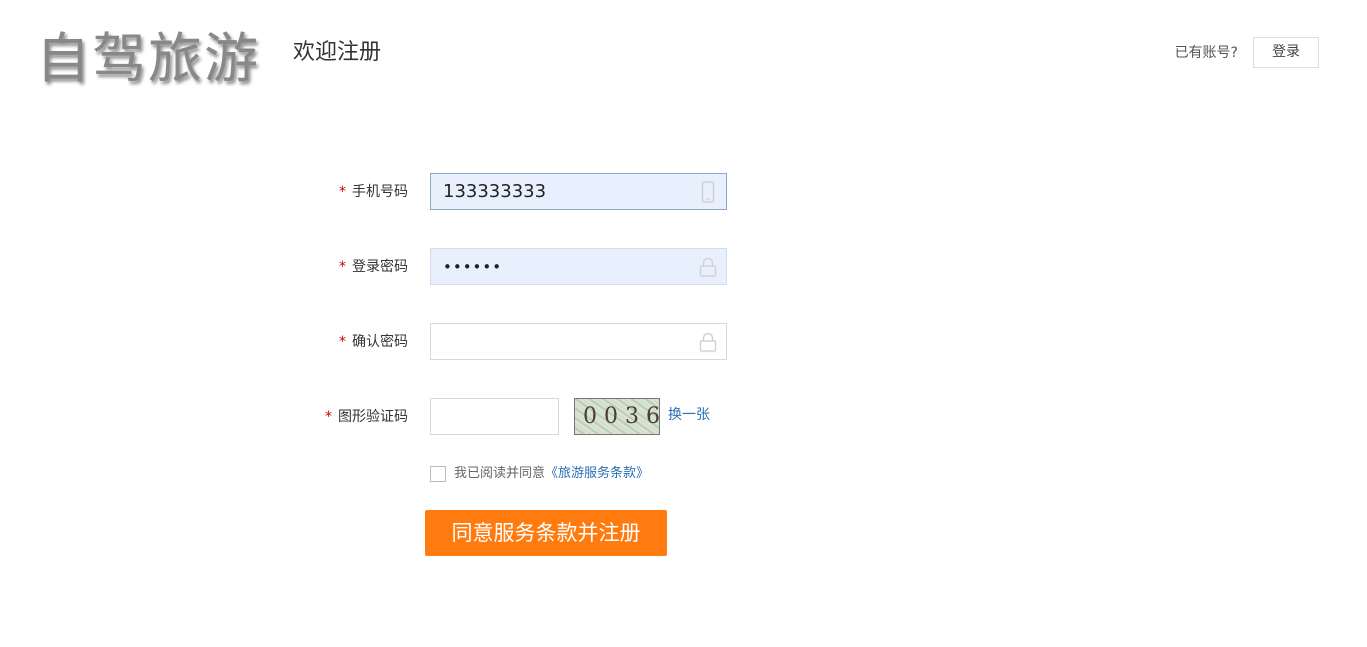 The height and width of the screenshot is (647, 1367). What do you see at coordinates (621, 416) in the screenshot?
I see `captcha-image-text: 0036` at bounding box center [621, 416].